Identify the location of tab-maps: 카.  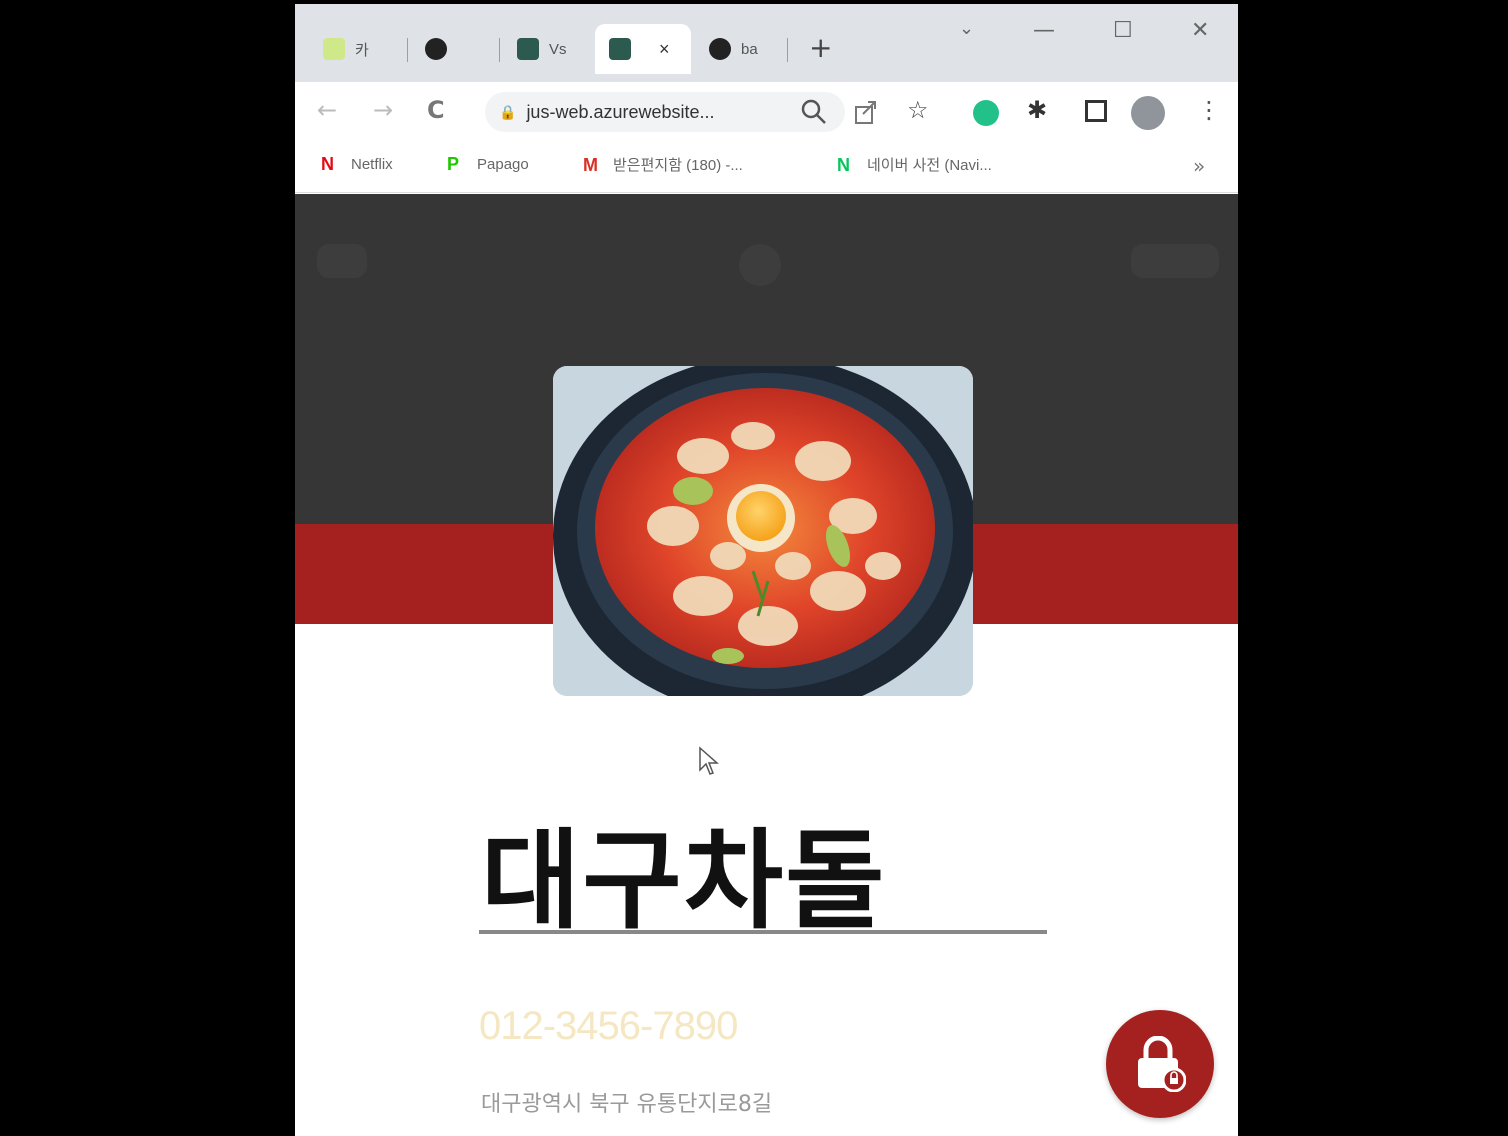
(353, 49).